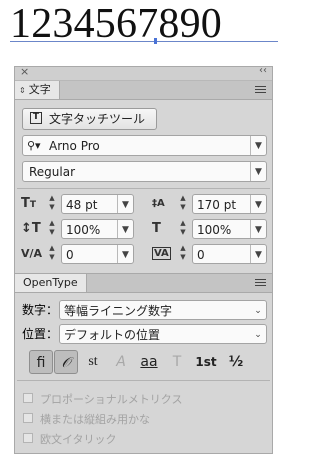 Image resolution: width=320 pixels, height=465 pixels. What do you see at coordinates (121, 362) in the screenshot?
I see `glyph-titling: A` at bounding box center [121, 362].